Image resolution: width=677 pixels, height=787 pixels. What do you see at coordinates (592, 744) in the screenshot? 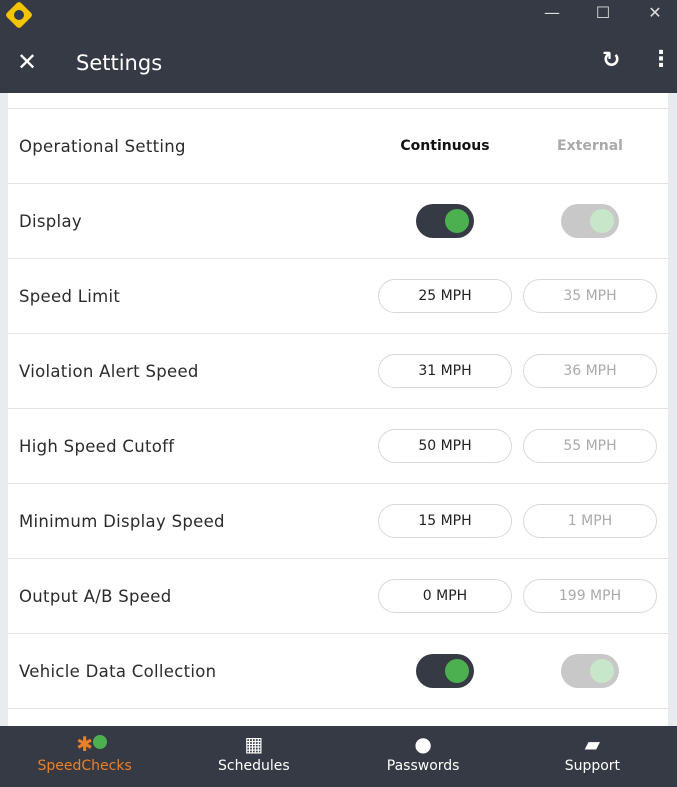
I see `chat-icon: ▰` at bounding box center [592, 744].